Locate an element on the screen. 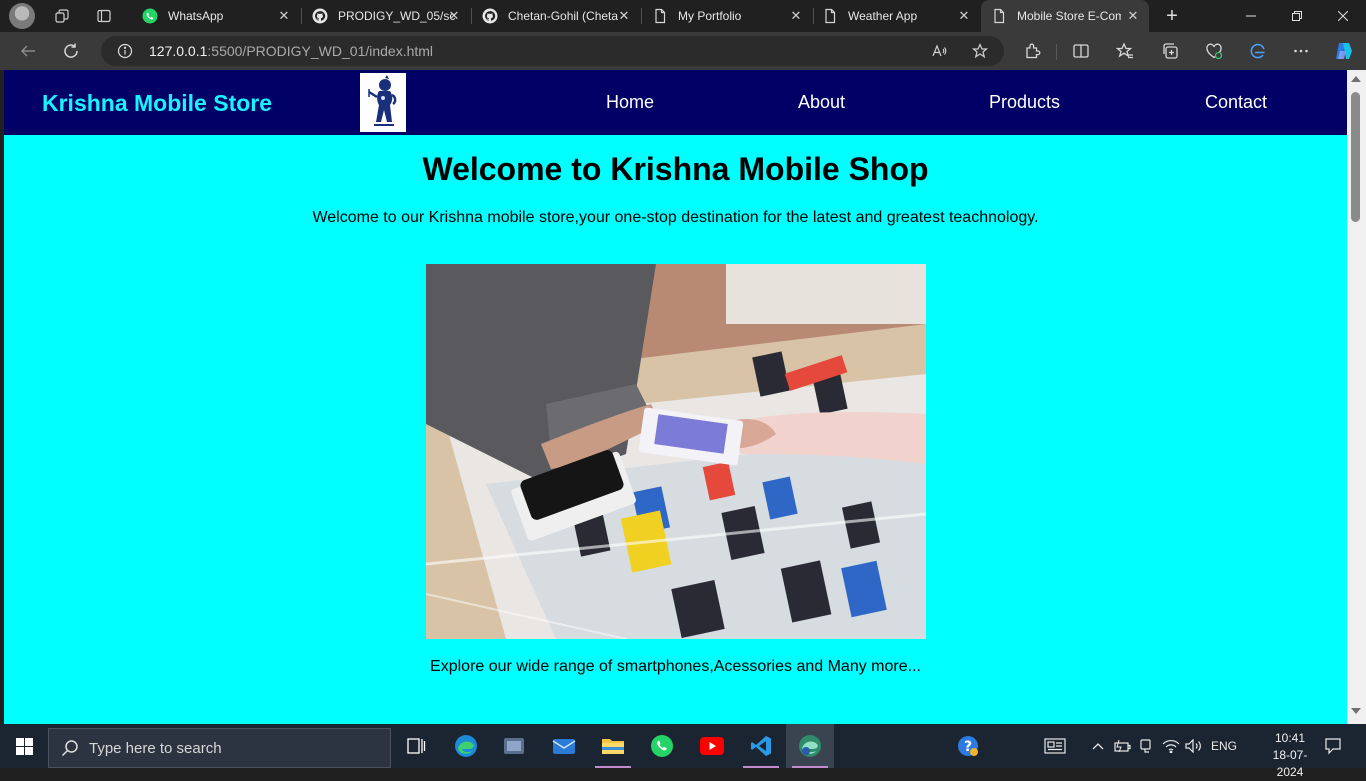  taskbar-clock: 10:41 18-07-2024 is located at coordinates (1290, 755).